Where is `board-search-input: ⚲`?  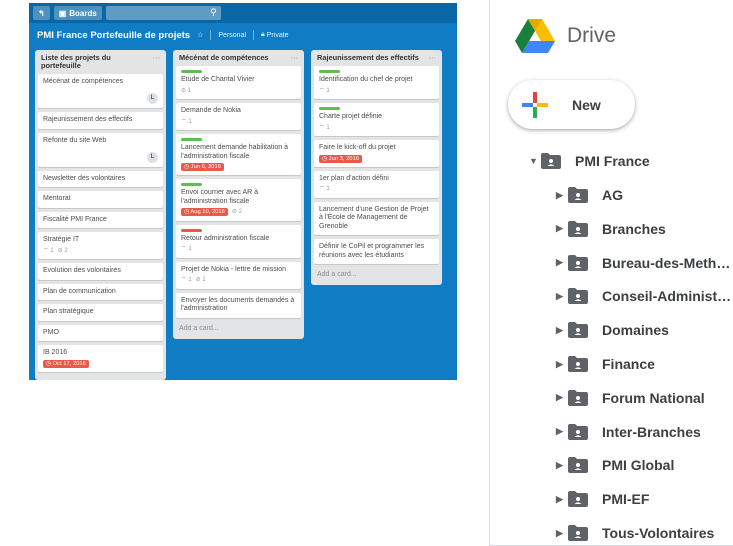 board-search-input: ⚲ is located at coordinates (163, 13).